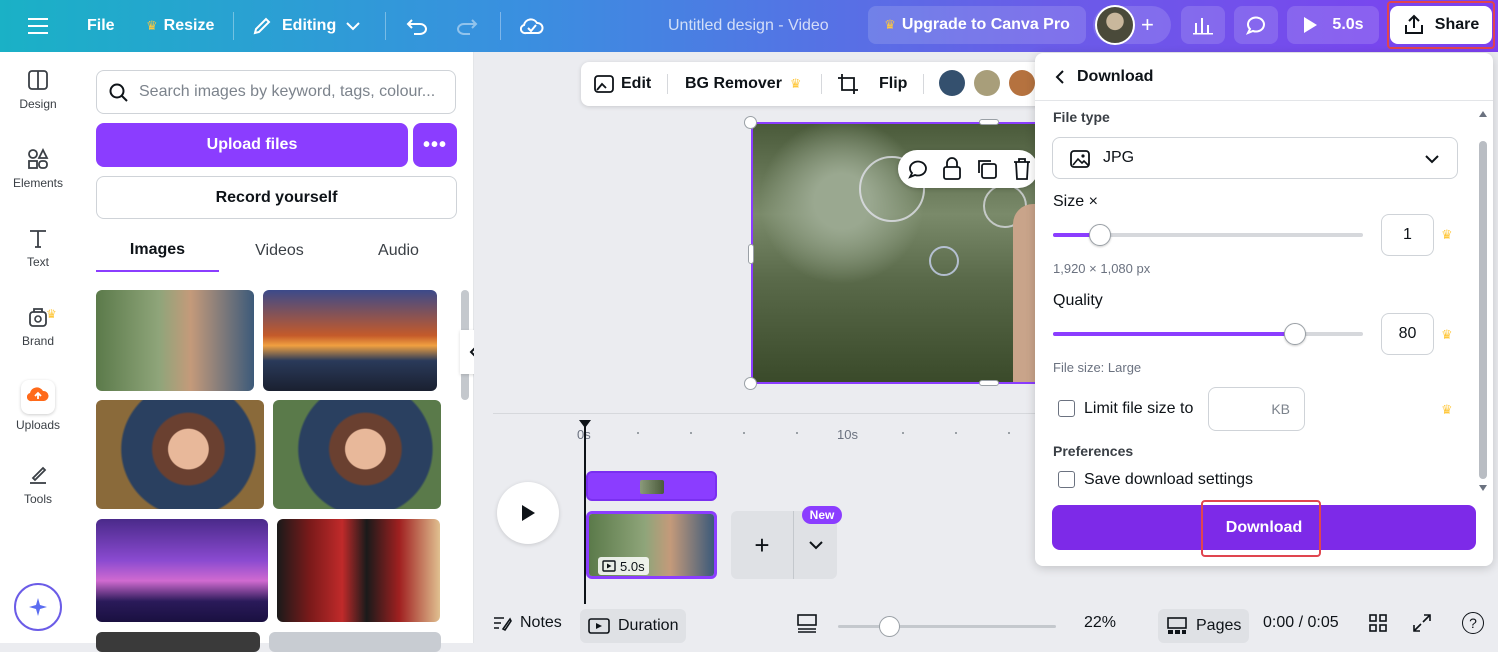 The width and height of the screenshot is (1498, 652). Describe the element at coordinates (1081, 117) in the screenshot. I see `file-type-label: File type` at that location.